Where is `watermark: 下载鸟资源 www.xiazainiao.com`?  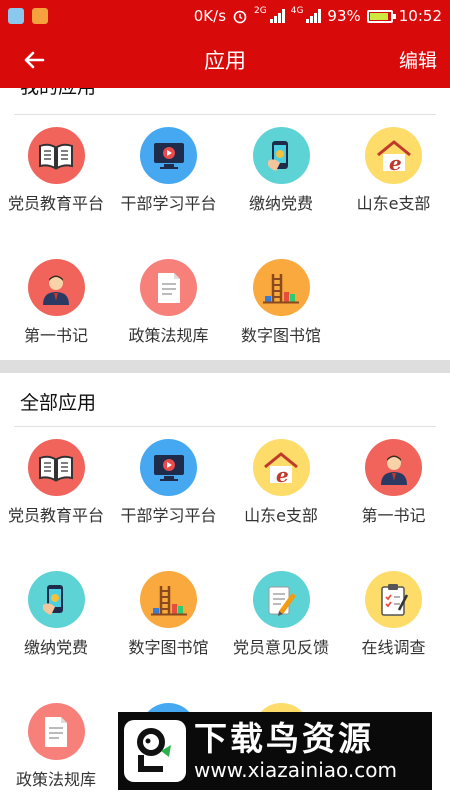 watermark: 下载鸟资源 www.xiazainiao.com is located at coordinates (275, 751).